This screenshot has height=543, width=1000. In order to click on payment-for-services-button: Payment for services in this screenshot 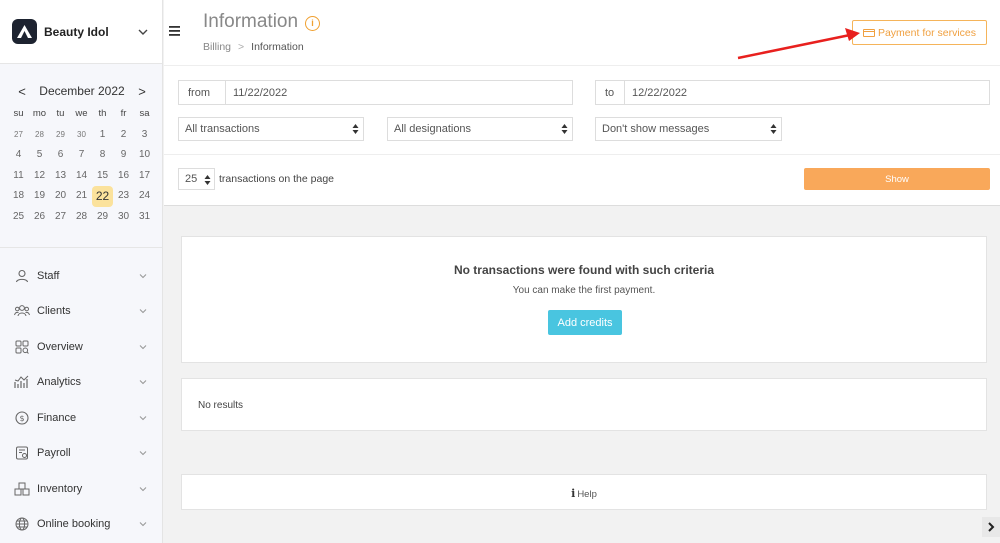, I will do `click(919, 32)`.